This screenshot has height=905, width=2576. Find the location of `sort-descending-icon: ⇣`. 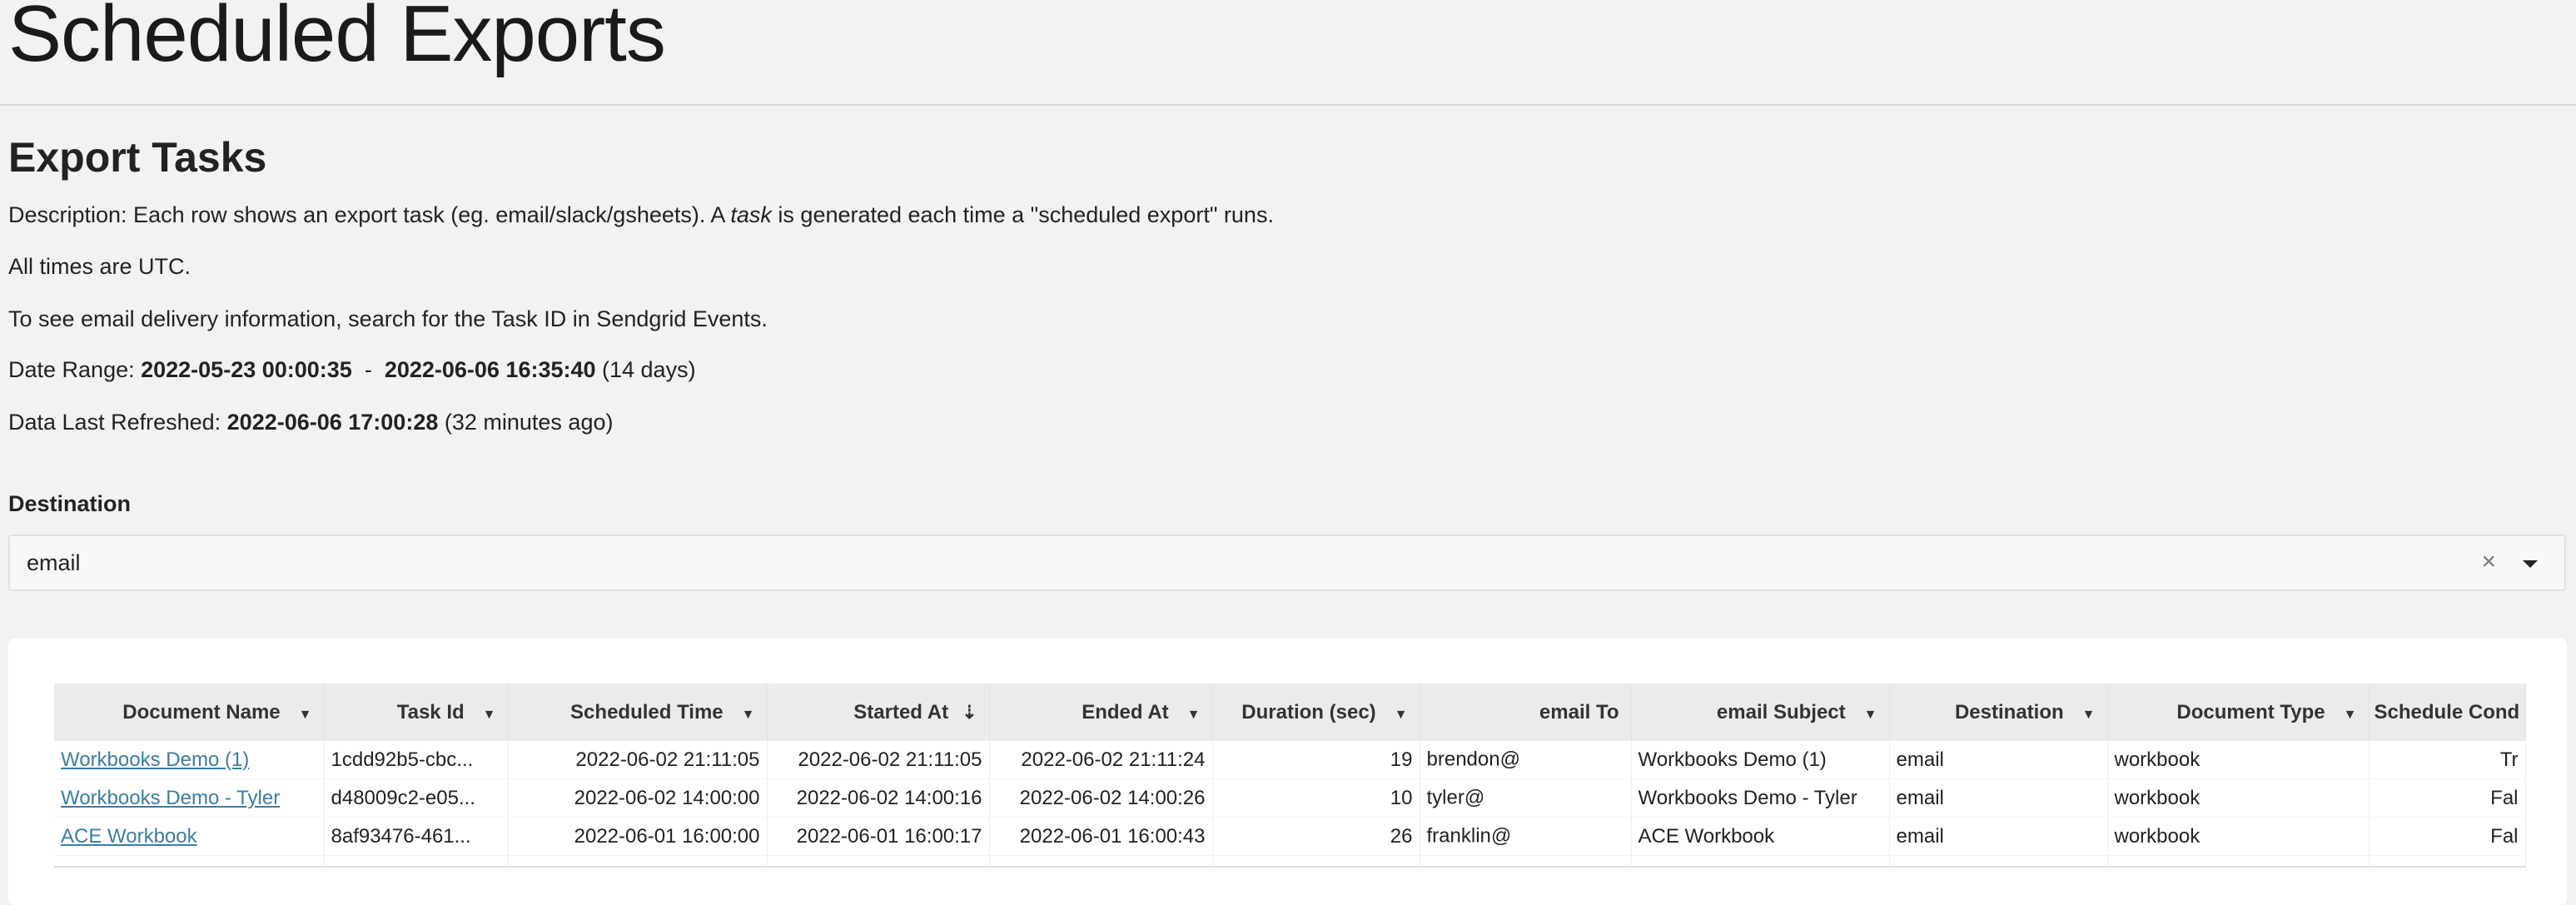

sort-descending-icon: ⇣ is located at coordinates (969, 713).